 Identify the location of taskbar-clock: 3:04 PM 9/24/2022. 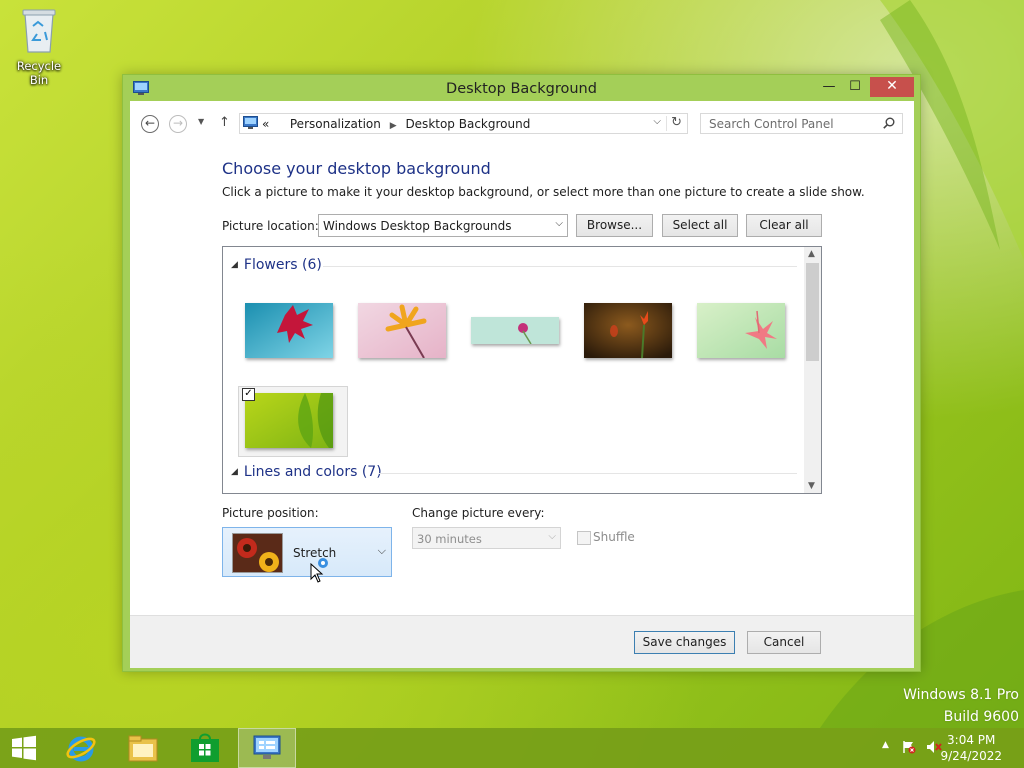
(971, 748).